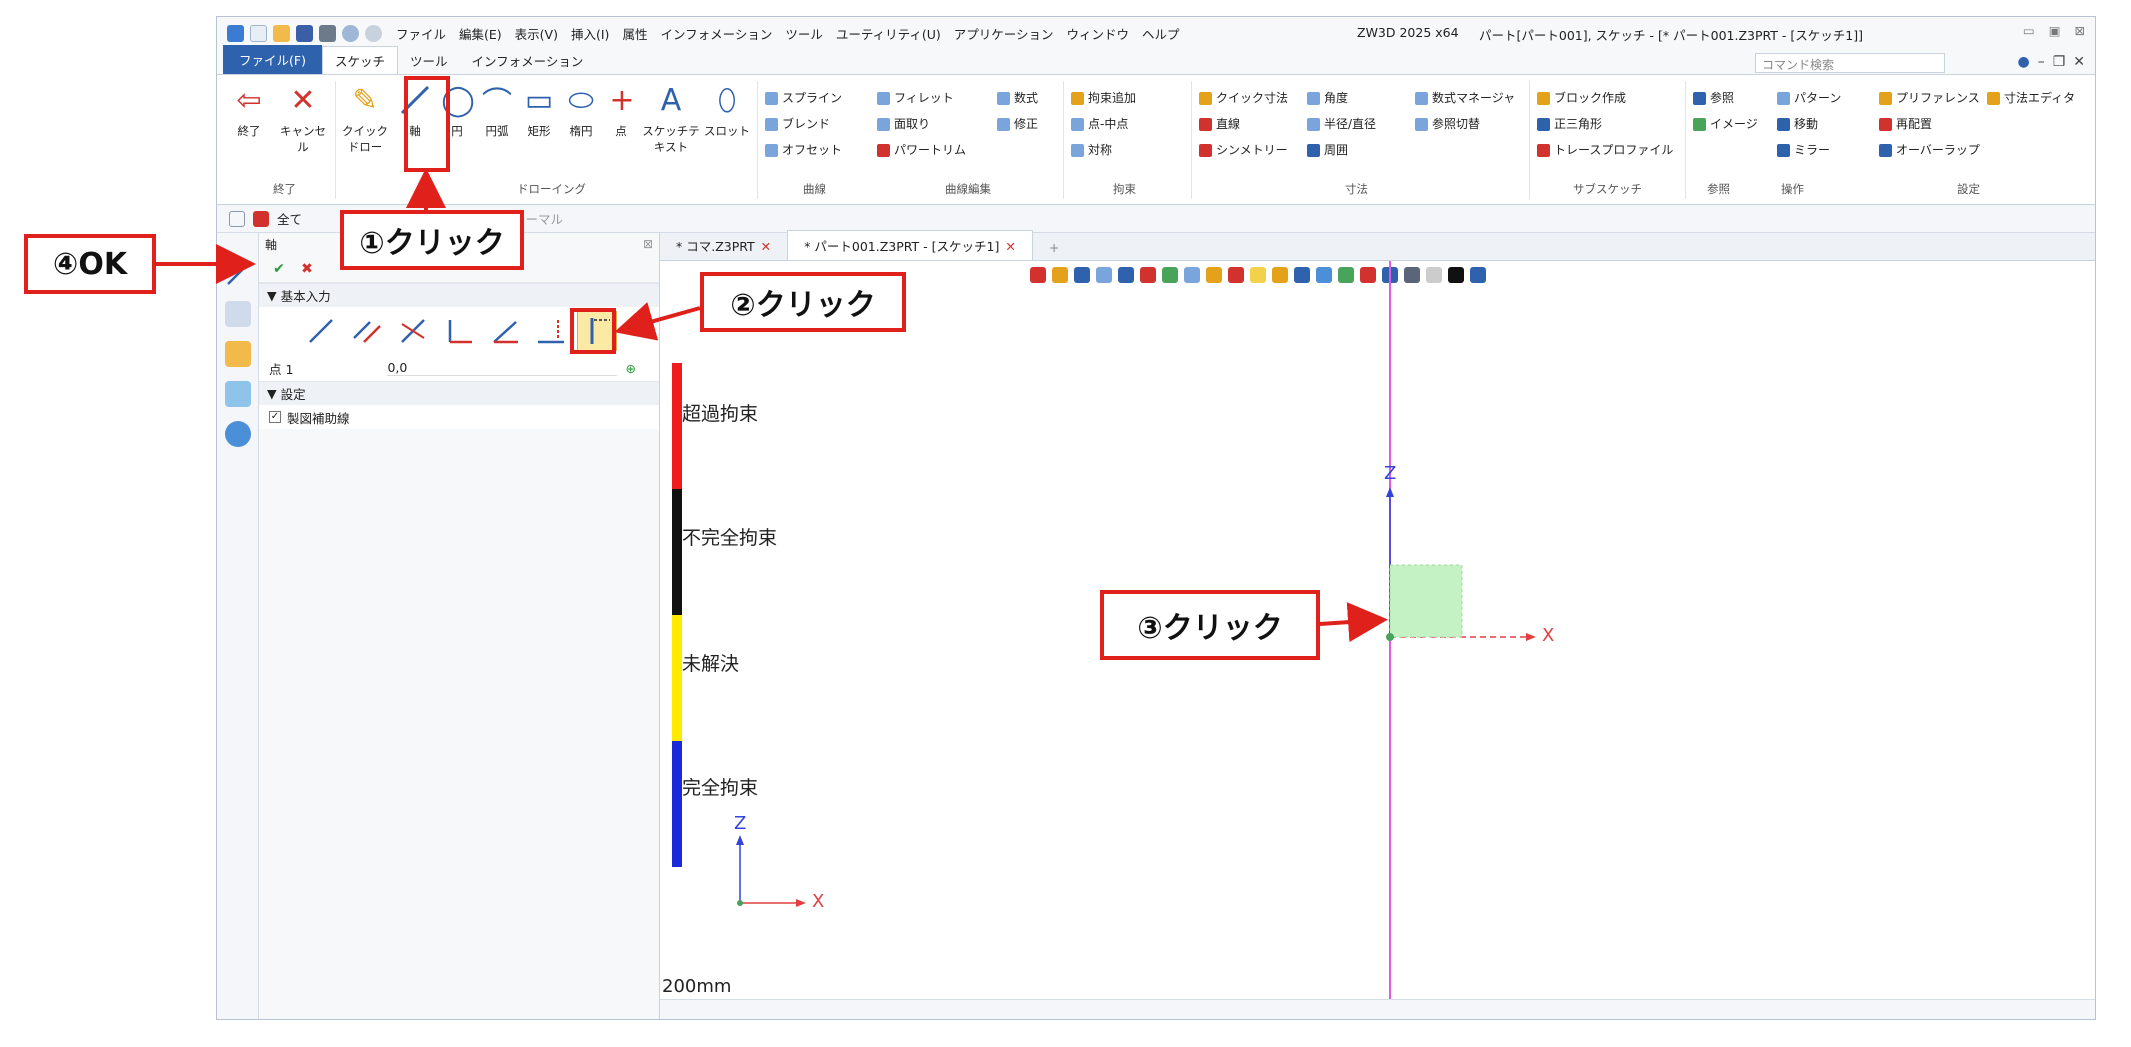 Image resolution: width=2131 pixels, height=1047 pixels. Describe the element at coordinates (2079, 62) in the screenshot. I see `close-doc-icon: ✕` at that location.